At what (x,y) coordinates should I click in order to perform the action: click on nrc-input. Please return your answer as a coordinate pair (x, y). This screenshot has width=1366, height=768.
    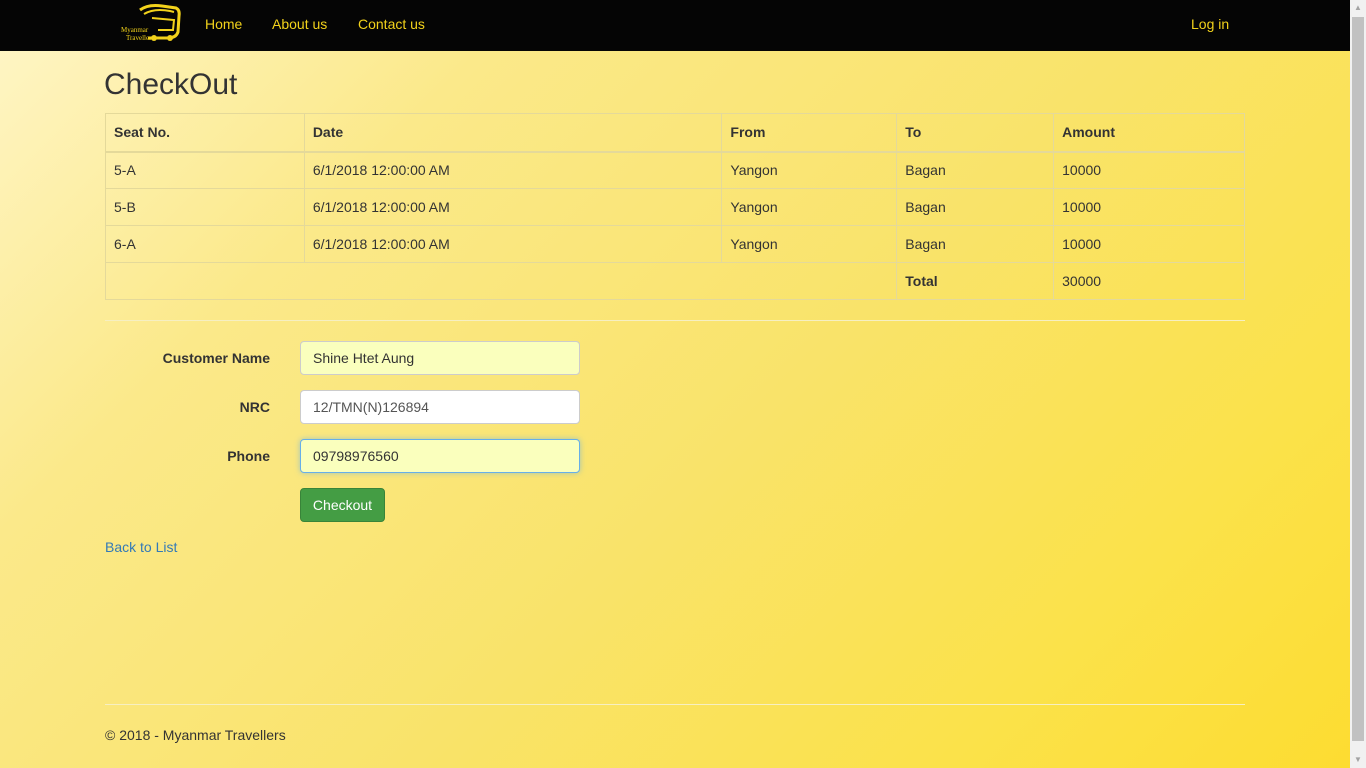
    Looking at the image, I should click on (440, 407).